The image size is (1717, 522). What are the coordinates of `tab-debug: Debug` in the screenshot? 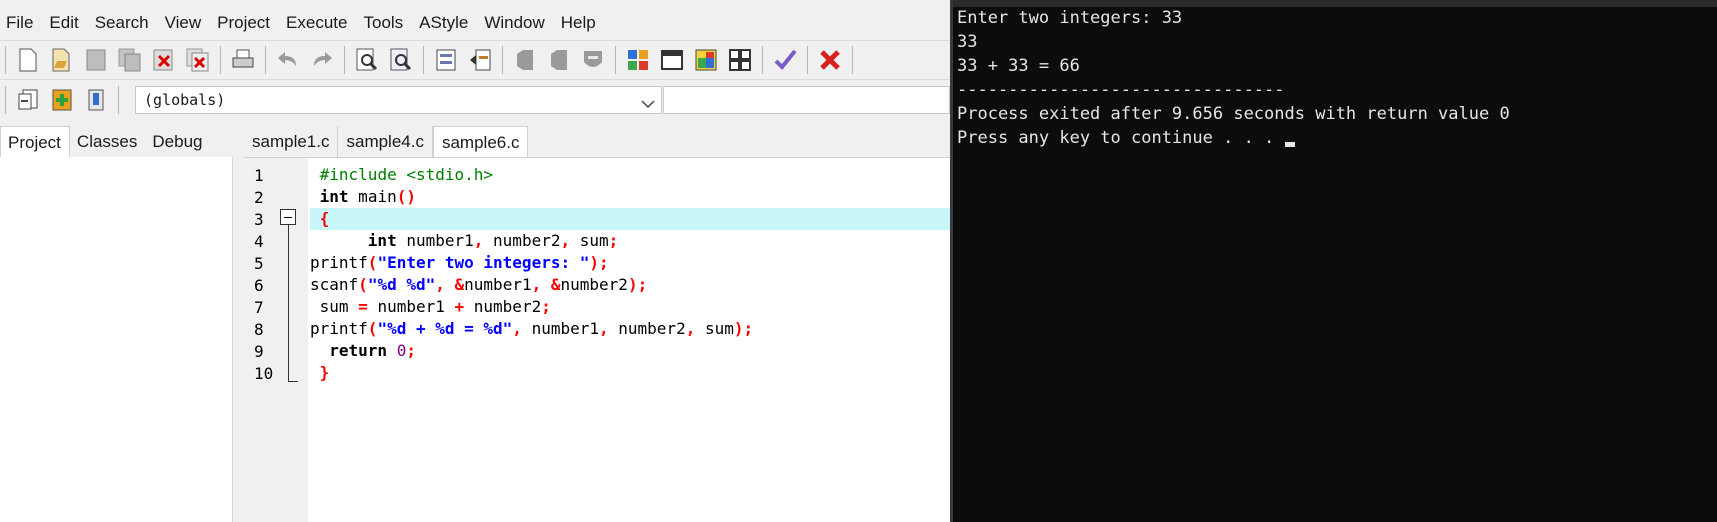 It's located at (177, 142).